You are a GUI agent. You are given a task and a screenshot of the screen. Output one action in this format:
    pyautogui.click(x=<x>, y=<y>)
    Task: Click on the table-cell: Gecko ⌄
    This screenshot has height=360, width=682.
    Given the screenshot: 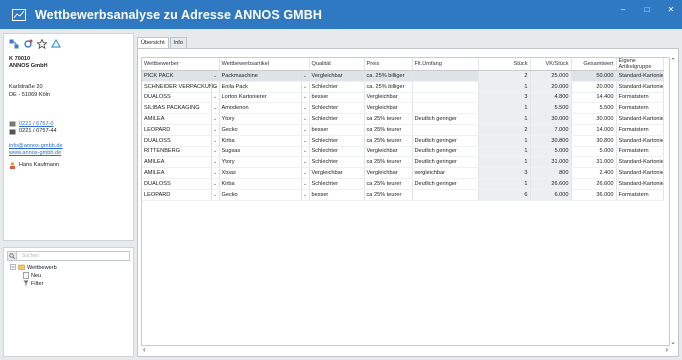 What is the action you would take?
    pyautogui.click(x=264, y=130)
    